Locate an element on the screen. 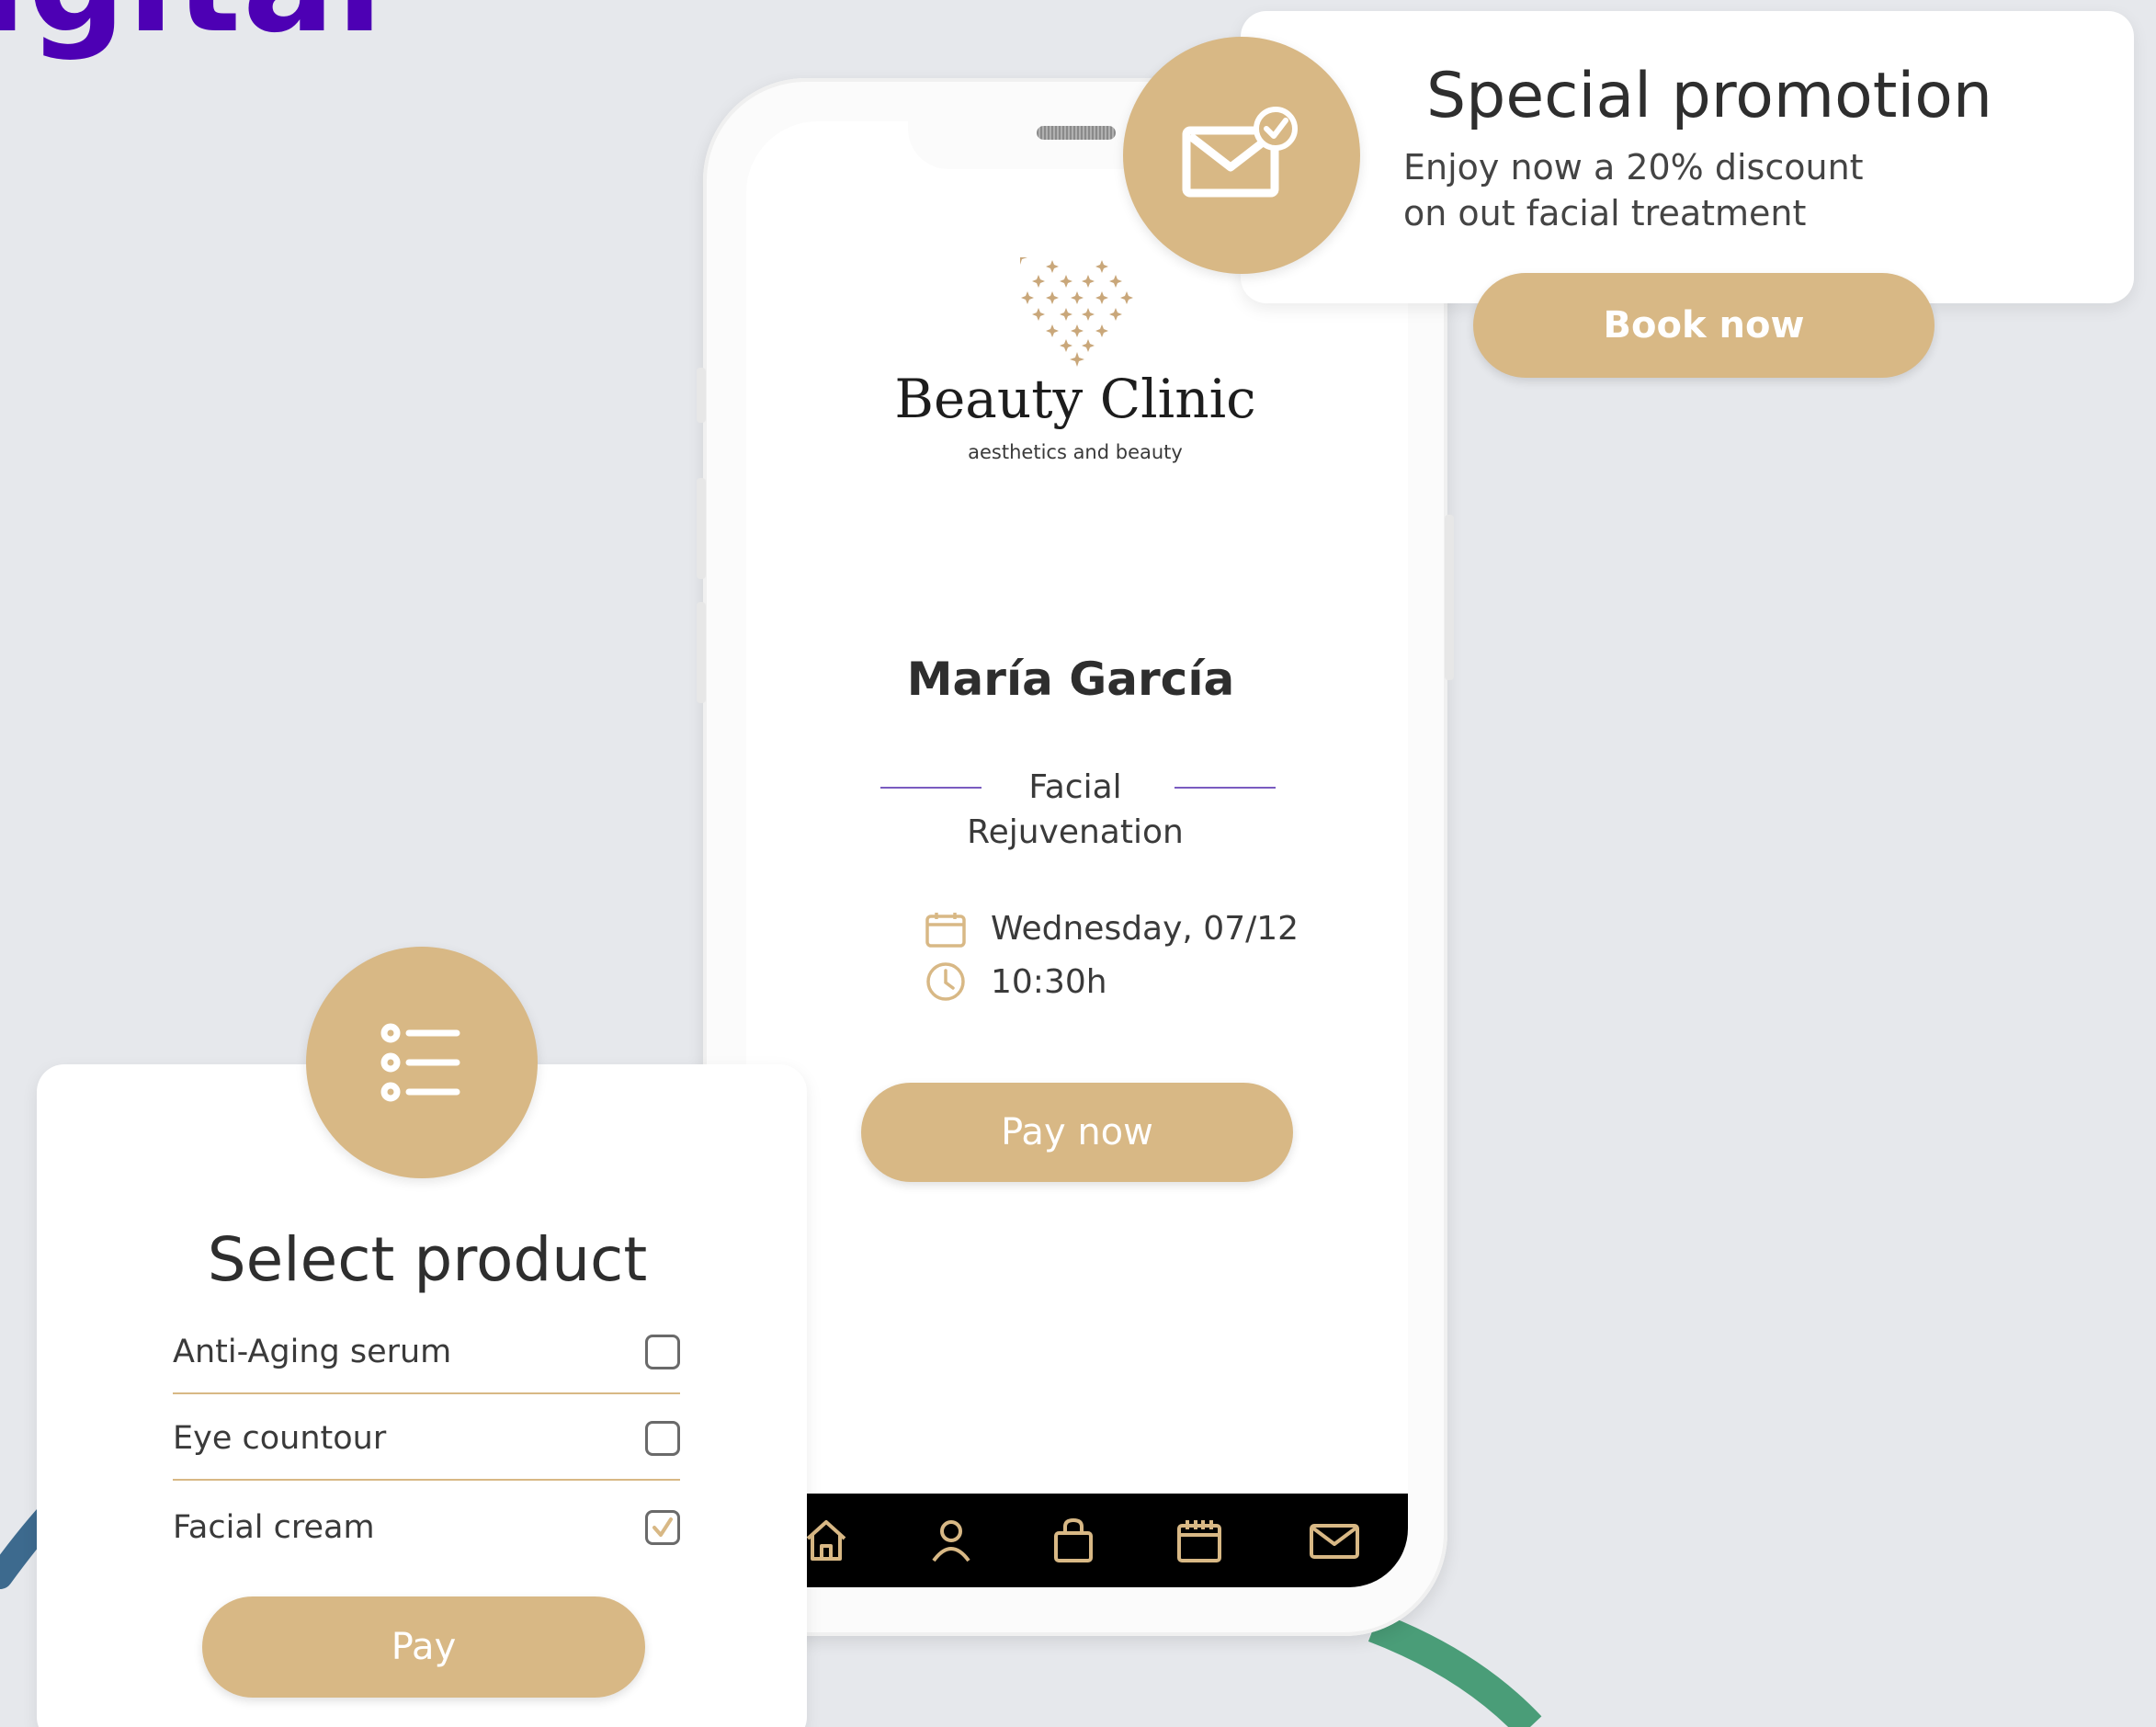 Image resolution: width=2156 pixels, height=1727 pixels. appointment-date: Wednesday, 07/12 is located at coordinates (1112, 929).